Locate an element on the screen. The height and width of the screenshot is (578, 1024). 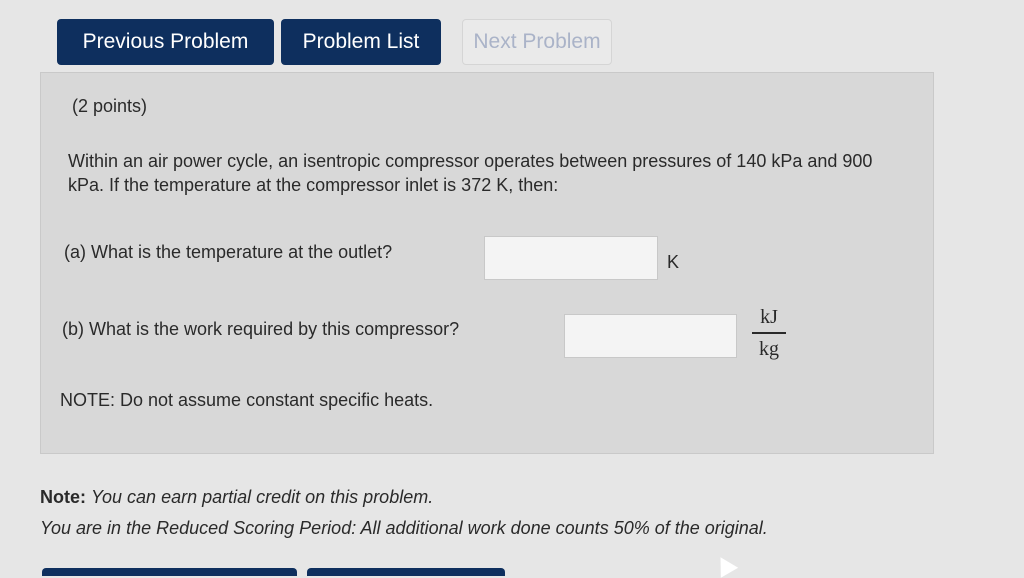
part-b-answer-input is located at coordinates (650, 336).